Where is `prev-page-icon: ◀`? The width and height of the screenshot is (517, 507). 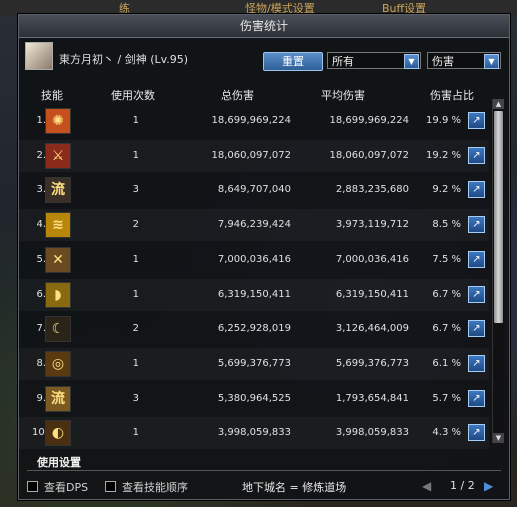 prev-page-icon: ◀ is located at coordinates (426, 486).